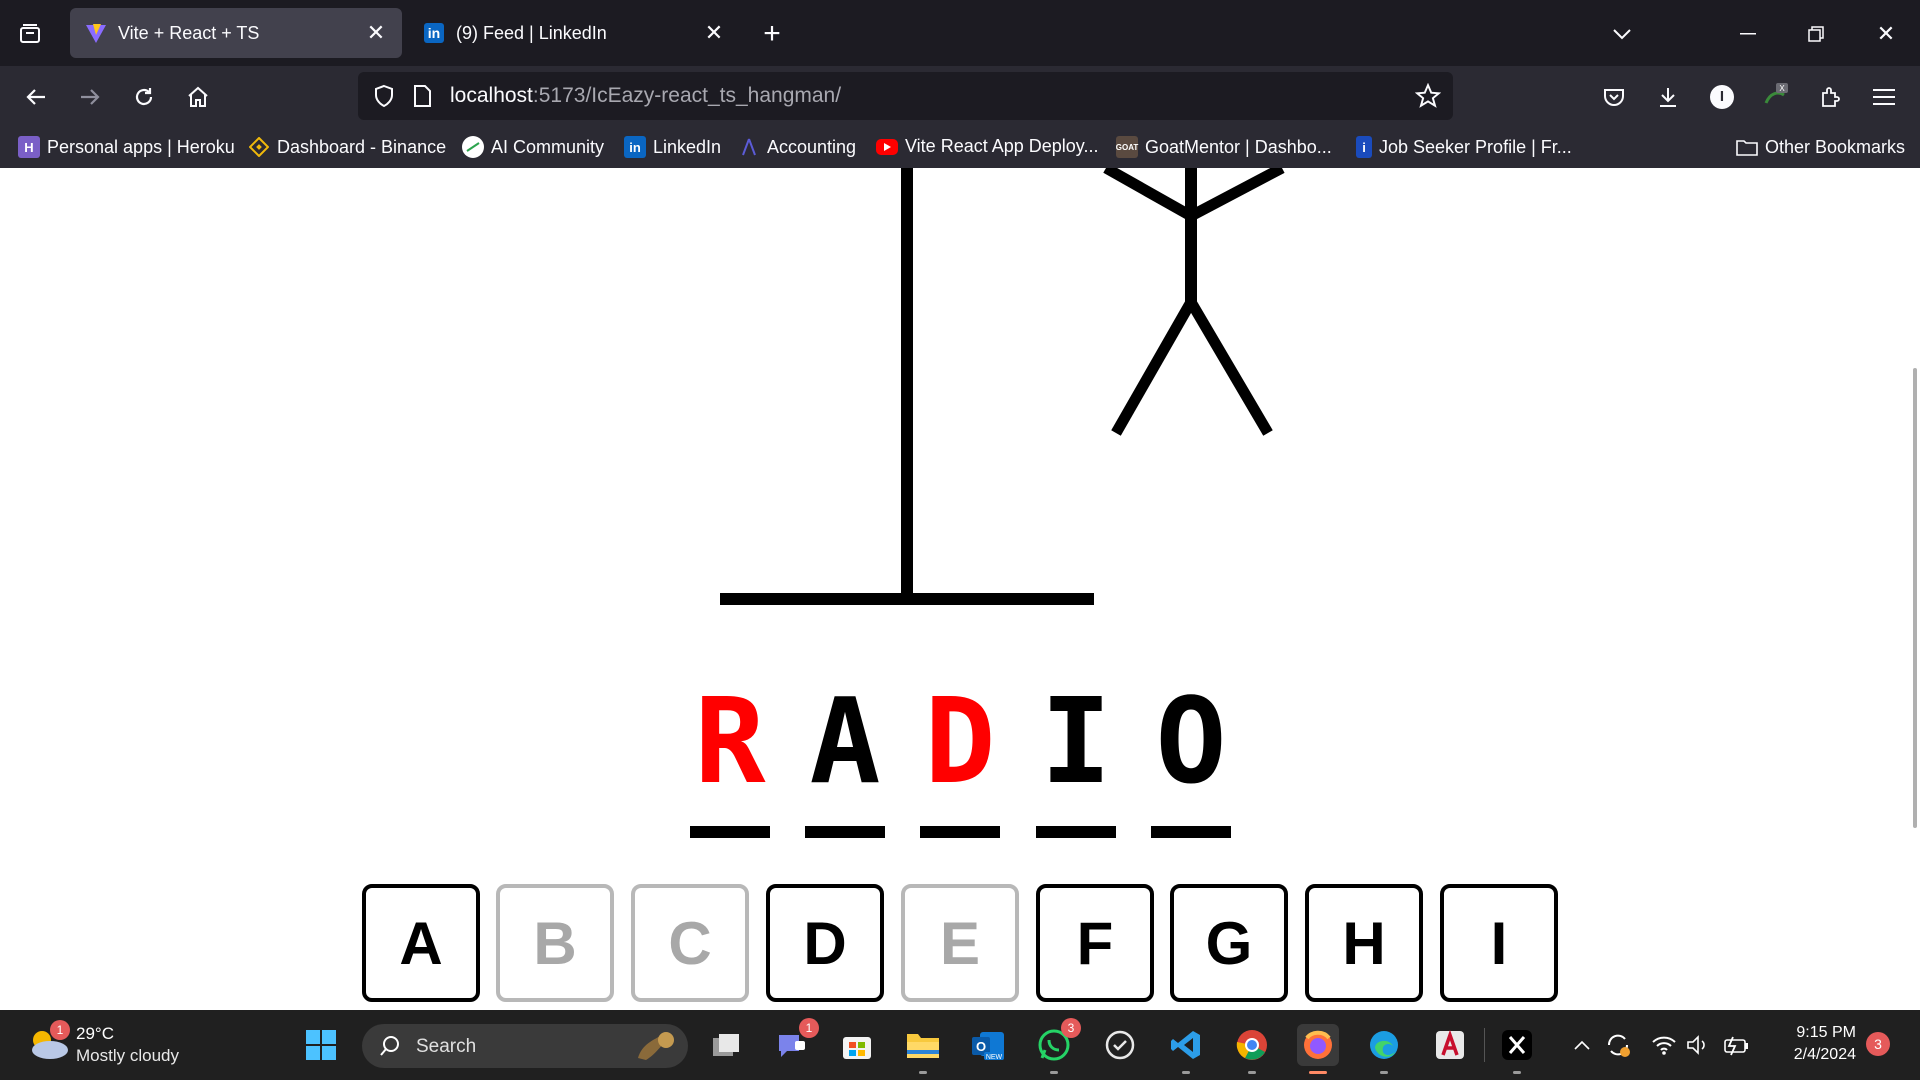  What do you see at coordinates (1076, 741) in the screenshot?
I see `letter-char: I` at bounding box center [1076, 741].